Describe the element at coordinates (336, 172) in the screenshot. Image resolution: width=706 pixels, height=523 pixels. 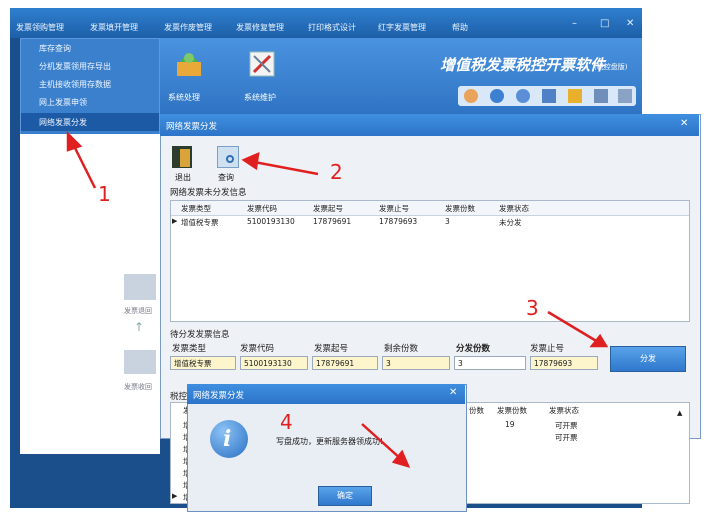
I see `annotation-label-2: 2` at that location.